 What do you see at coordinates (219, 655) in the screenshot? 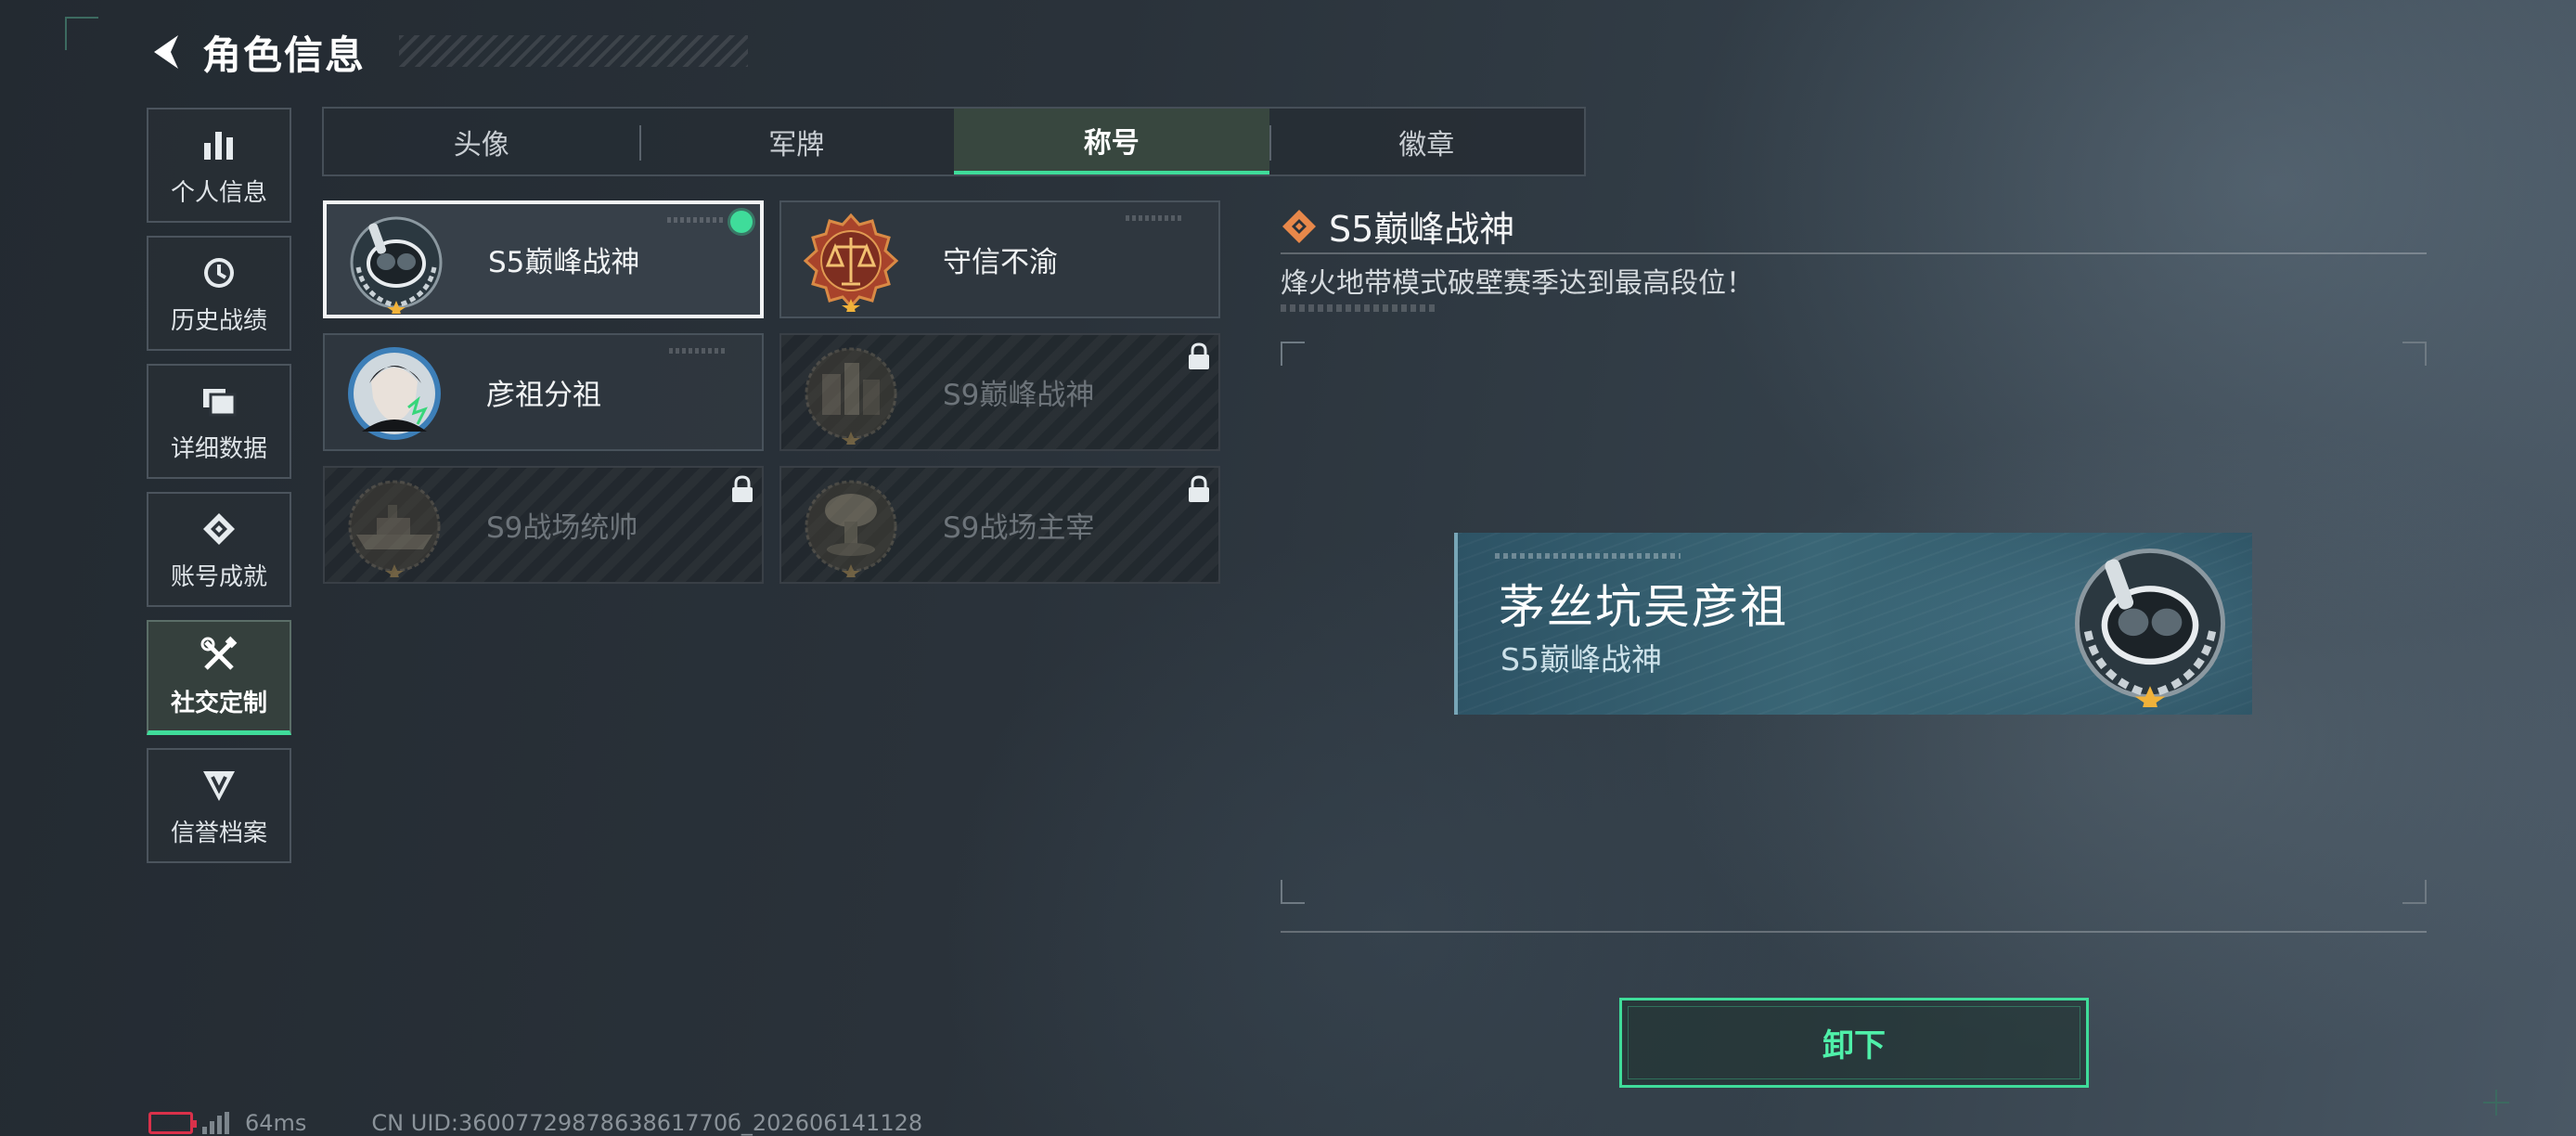
I see `tools-icon` at bounding box center [219, 655].